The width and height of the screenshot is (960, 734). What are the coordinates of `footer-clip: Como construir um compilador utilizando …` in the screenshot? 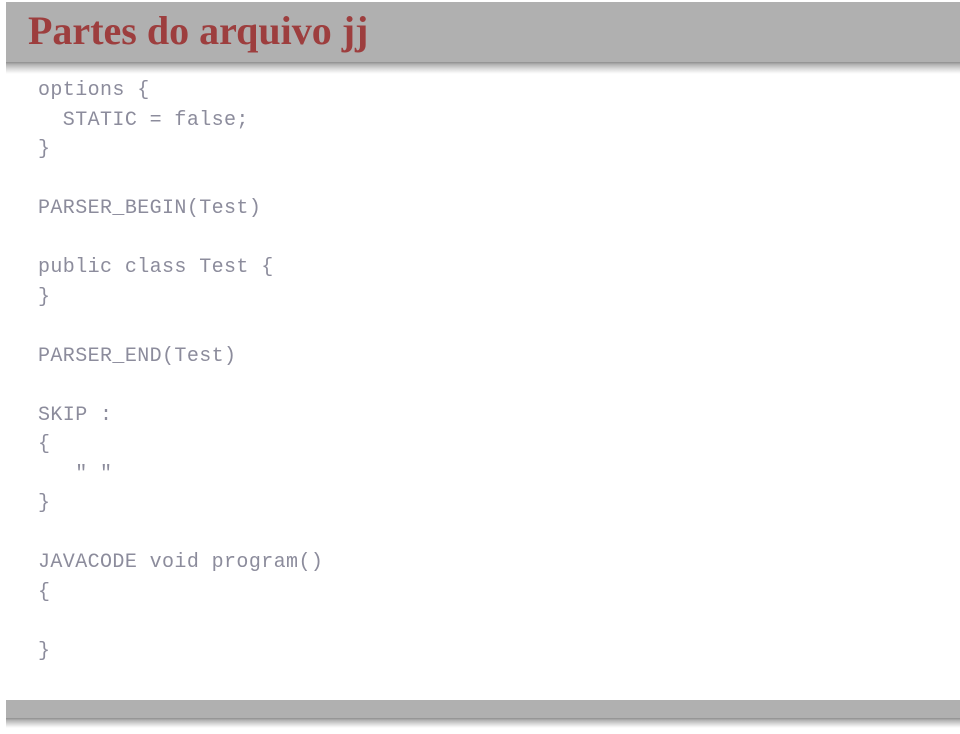 It's located at (480, 723).